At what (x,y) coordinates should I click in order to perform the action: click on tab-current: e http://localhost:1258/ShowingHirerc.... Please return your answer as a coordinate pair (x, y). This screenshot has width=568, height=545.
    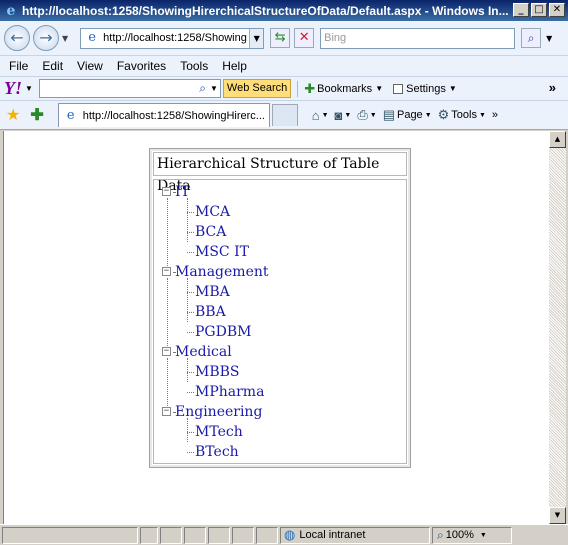
    Looking at the image, I should click on (163, 115).